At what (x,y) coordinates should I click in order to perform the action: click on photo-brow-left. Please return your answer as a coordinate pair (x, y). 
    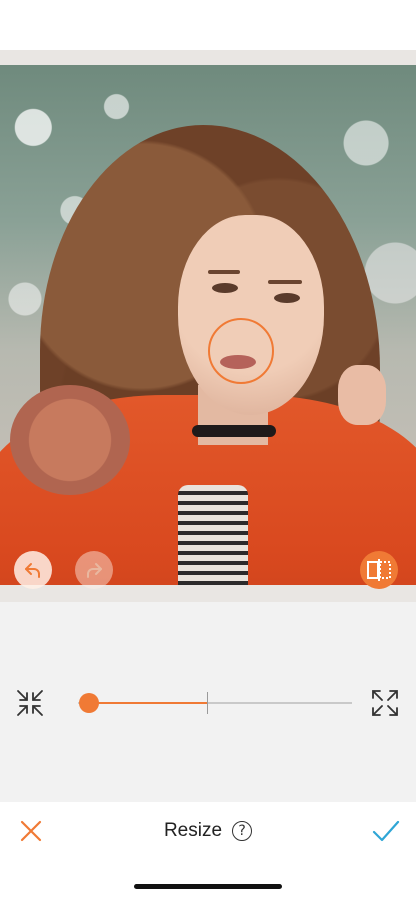
    Looking at the image, I should click on (224, 272).